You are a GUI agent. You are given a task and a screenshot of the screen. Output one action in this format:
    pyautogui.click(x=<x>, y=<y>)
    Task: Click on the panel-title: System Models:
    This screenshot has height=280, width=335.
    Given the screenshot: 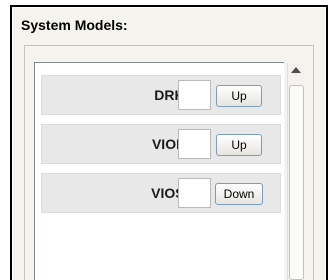 What is the action you would take?
    pyautogui.click(x=74, y=25)
    